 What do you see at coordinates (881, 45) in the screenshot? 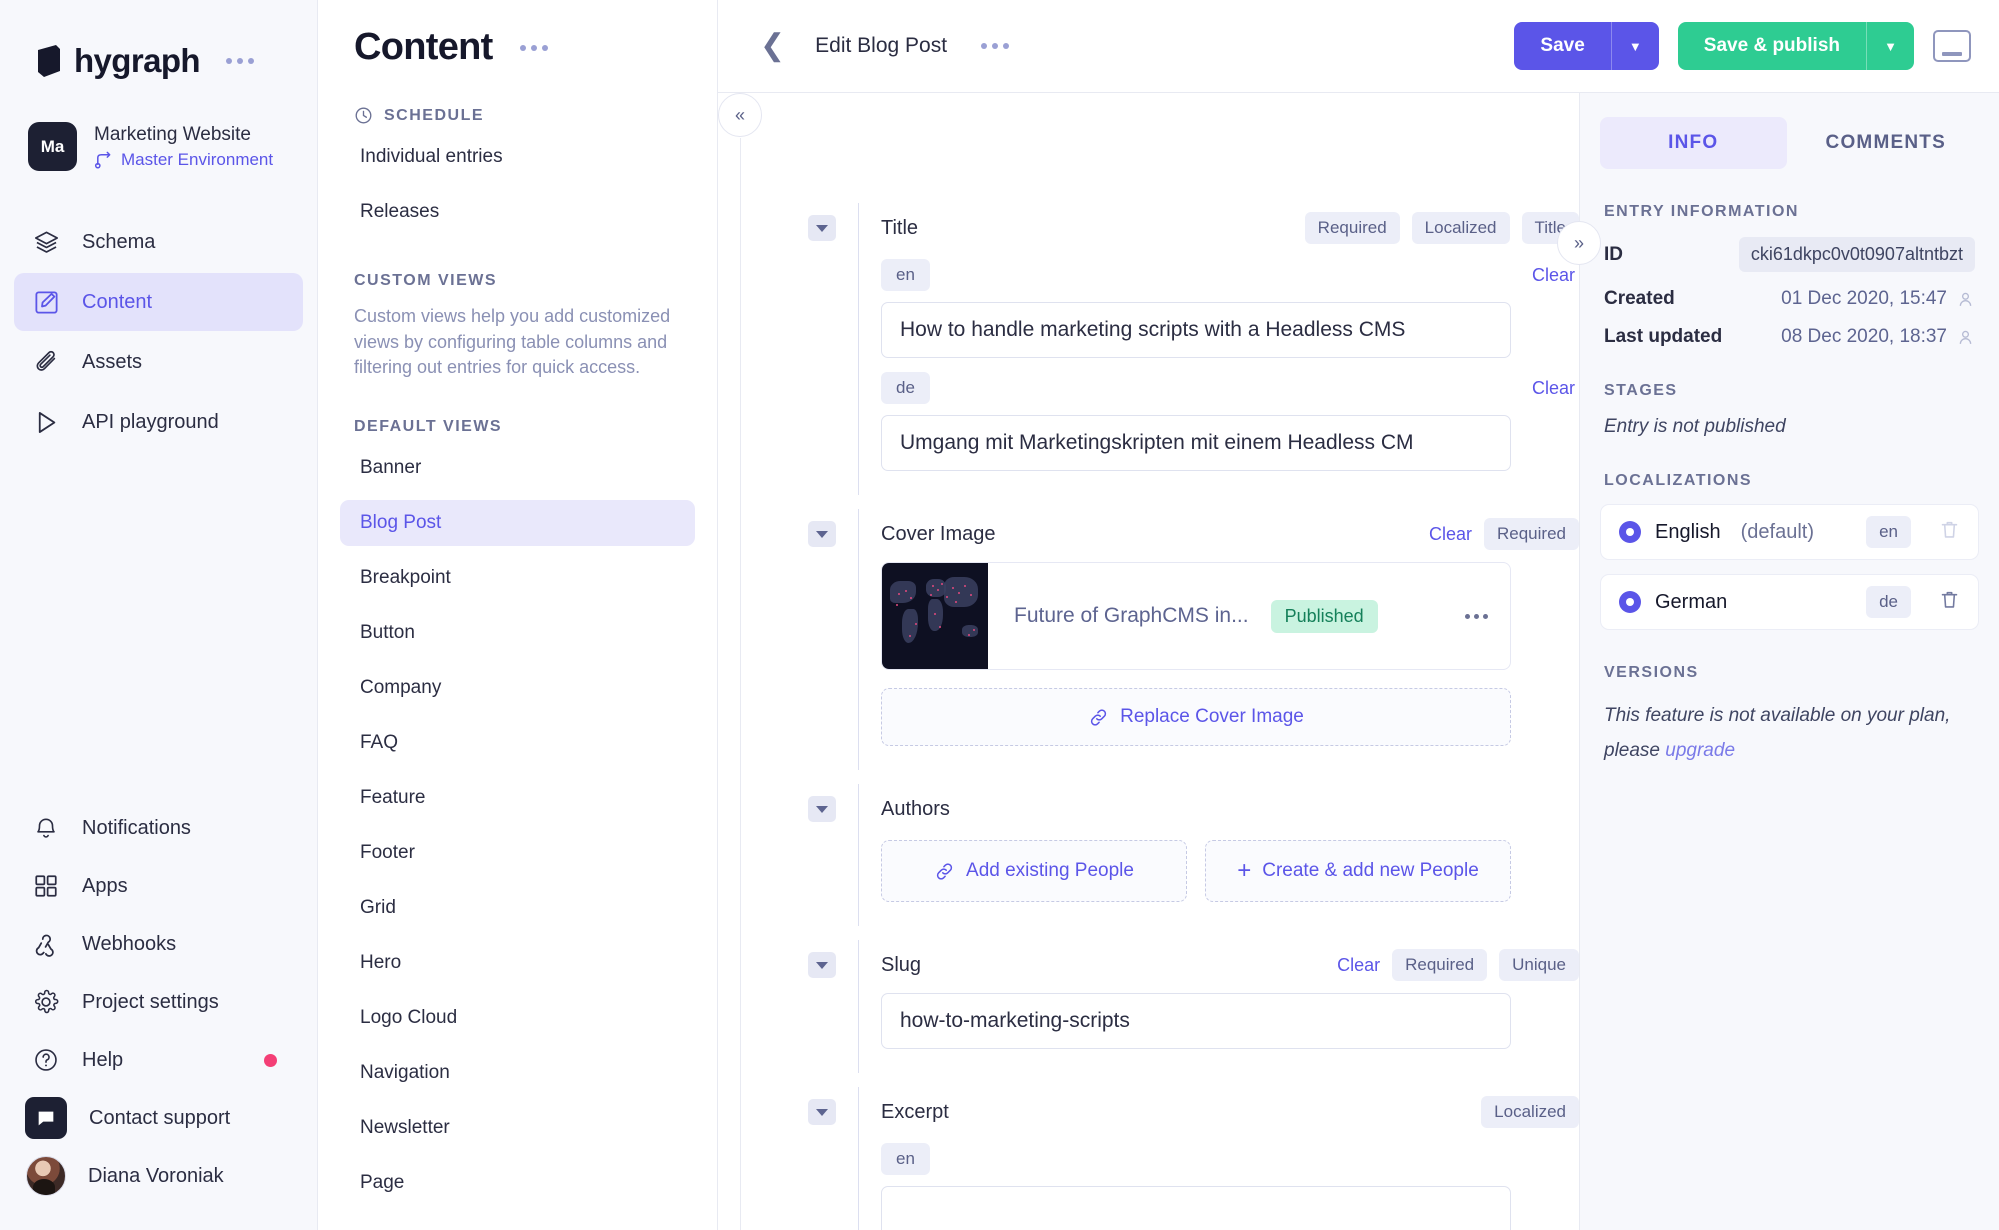
I see `editor-title: Edit Blog Post` at bounding box center [881, 45].